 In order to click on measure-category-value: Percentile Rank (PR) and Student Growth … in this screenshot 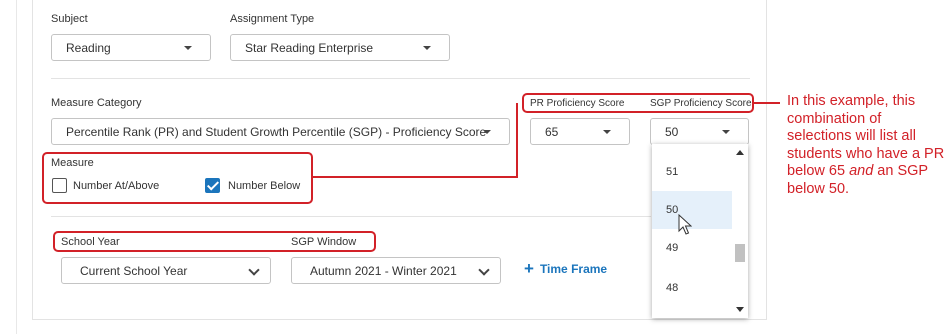, I will do `click(276, 131)`.